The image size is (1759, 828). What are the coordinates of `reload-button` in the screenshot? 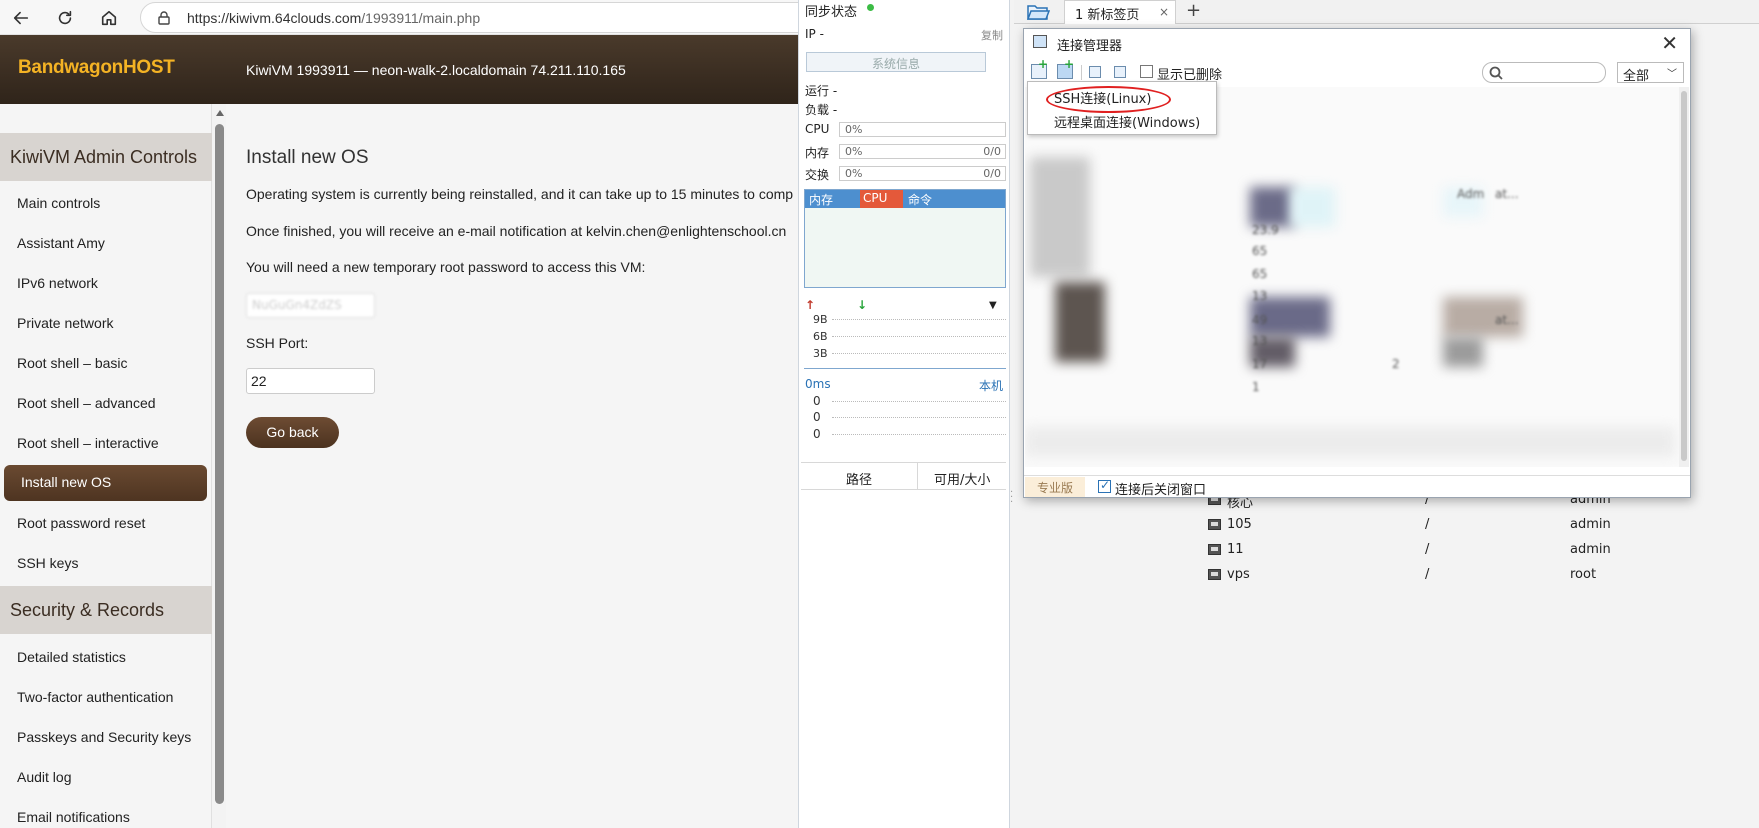 It's located at (65, 18).